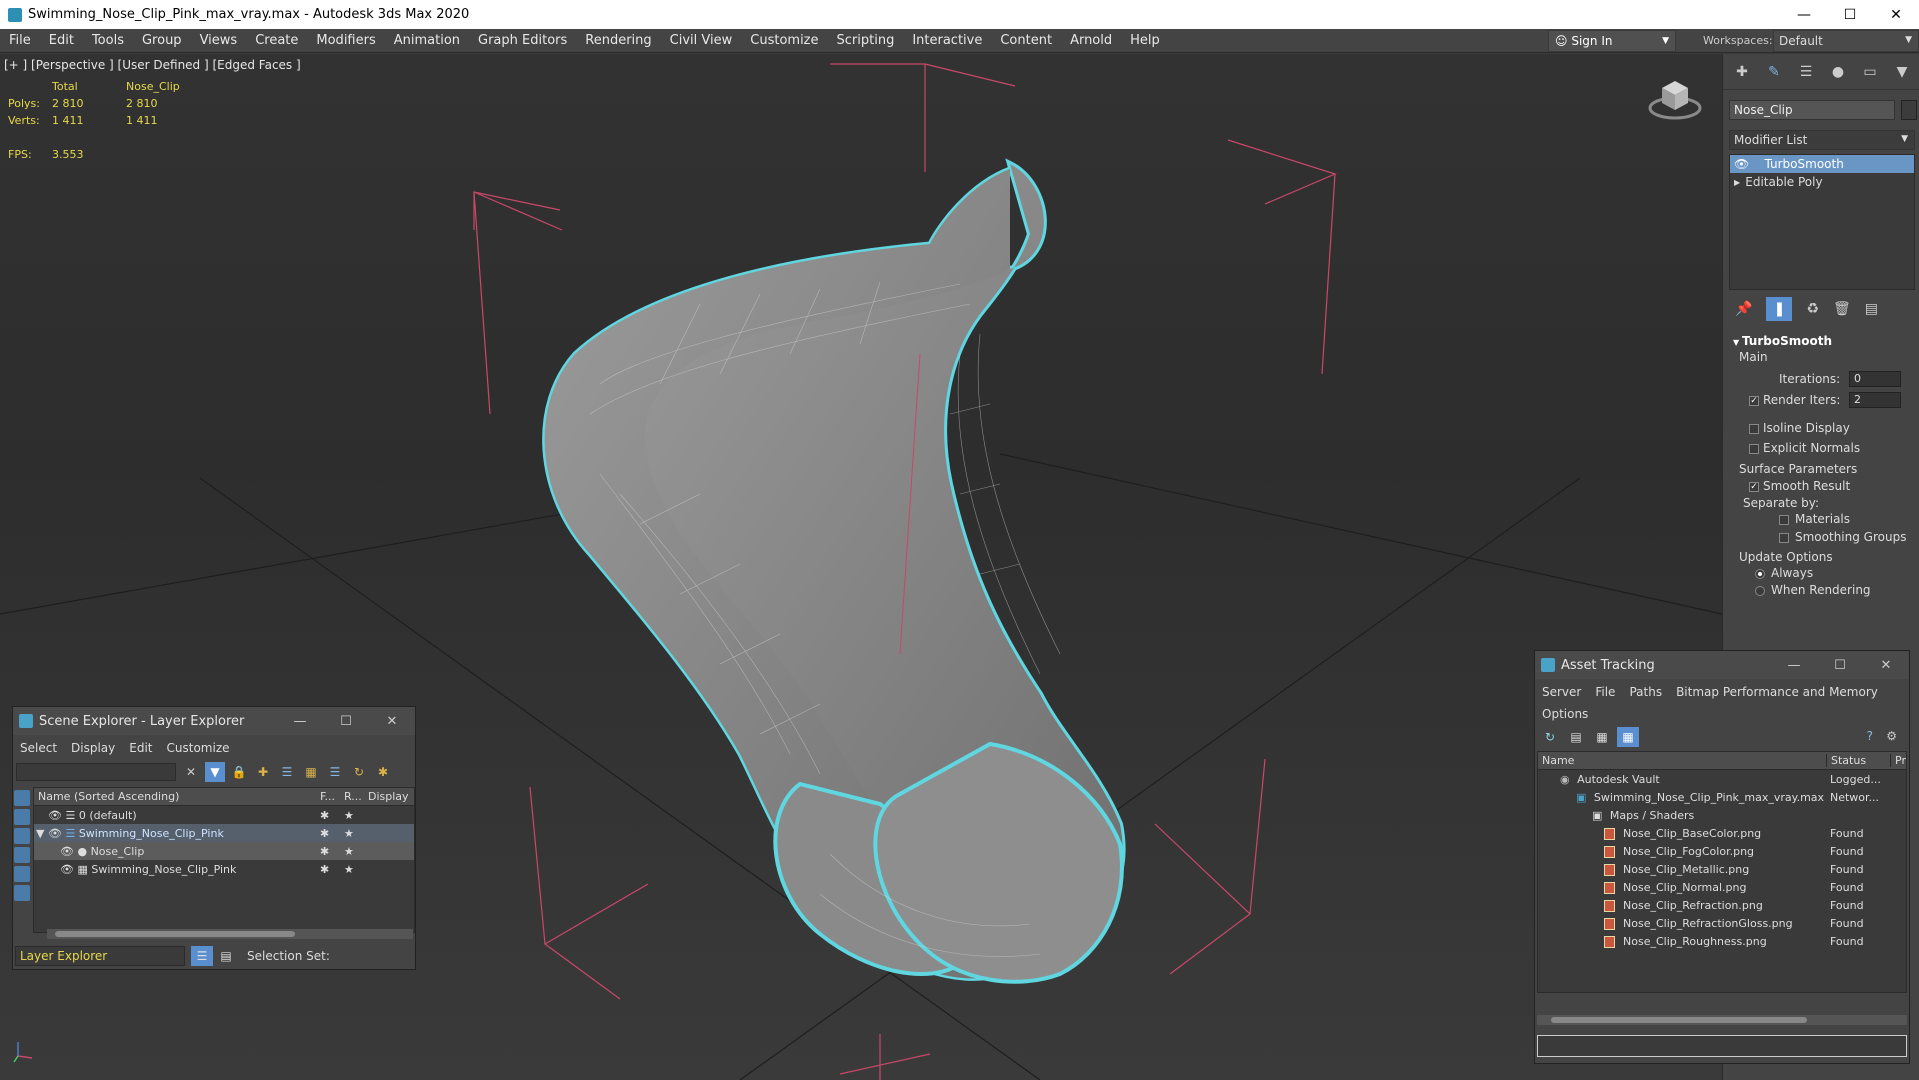 Image resolution: width=1919 pixels, height=1080 pixels. Describe the element at coordinates (1026, 41) in the screenshot. I see `menu-content: Content` at that location.